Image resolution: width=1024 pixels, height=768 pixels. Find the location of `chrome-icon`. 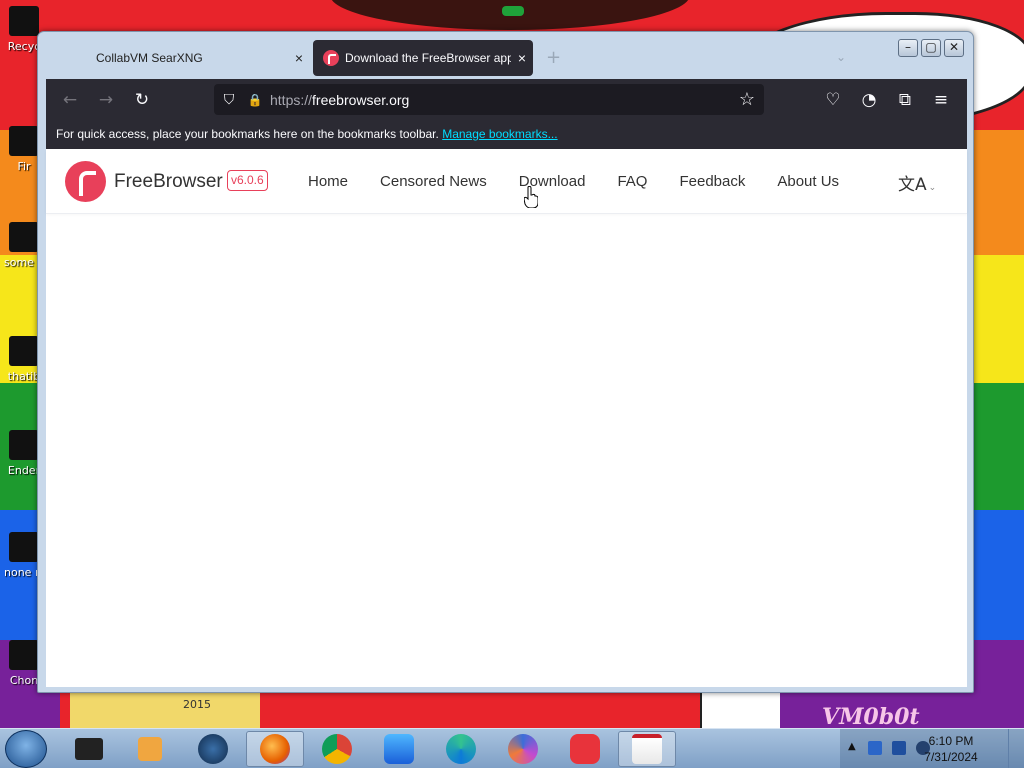

chrome-icon is located at coordinates (337, 749).